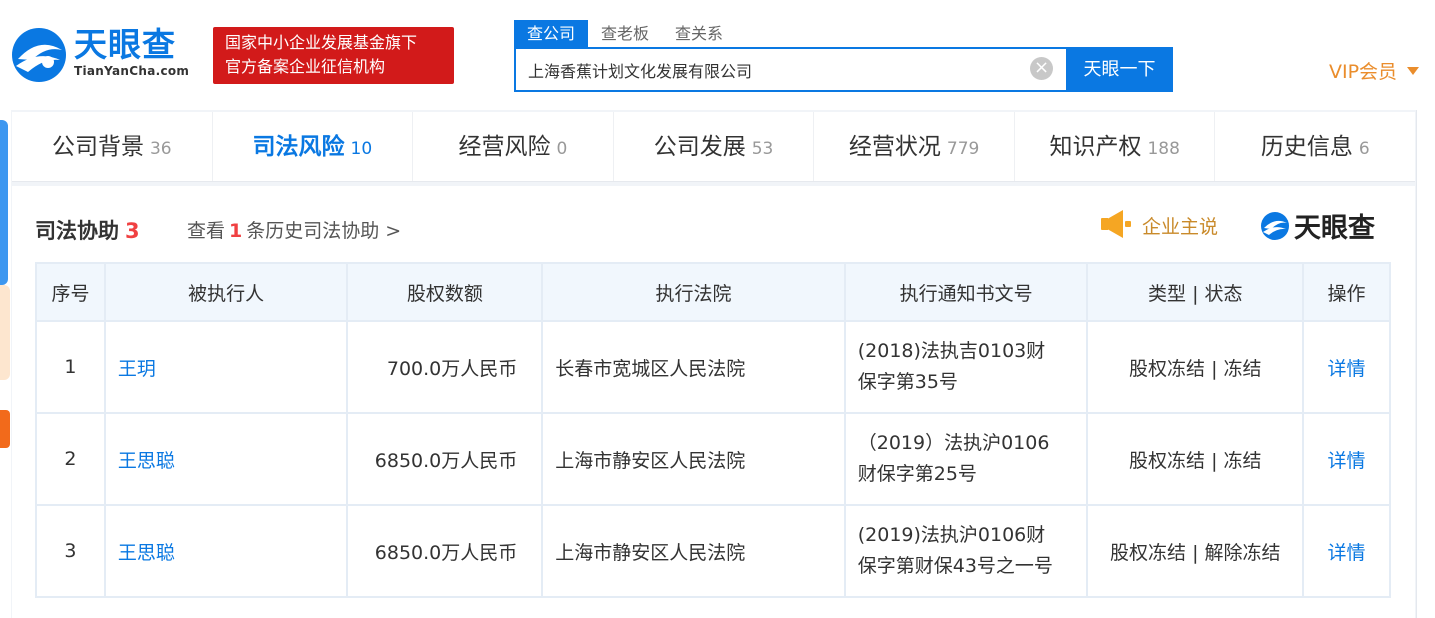  What do you see at coordinates (226, 292) in the screenshot?
I see `header-executed-person: 被执行人` at bounding box center [226, 292].